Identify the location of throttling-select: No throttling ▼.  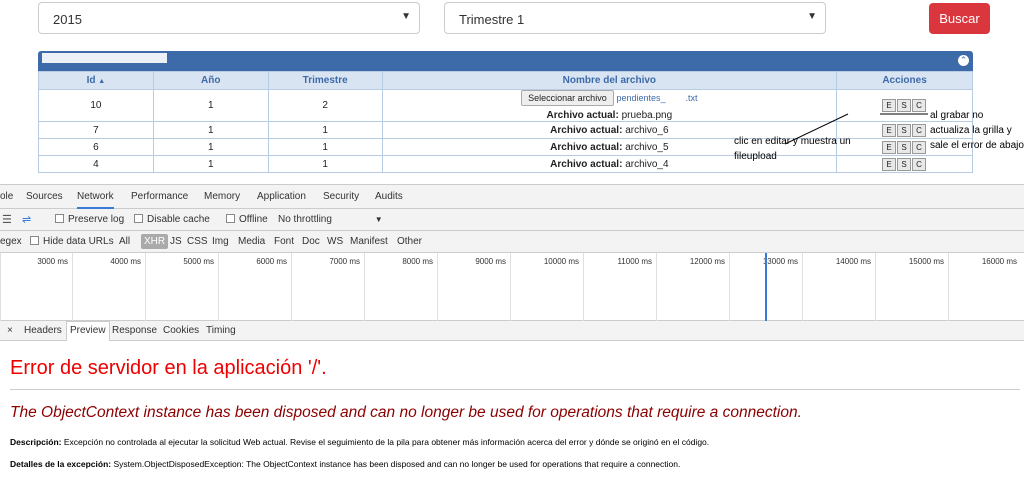
(330, 219).